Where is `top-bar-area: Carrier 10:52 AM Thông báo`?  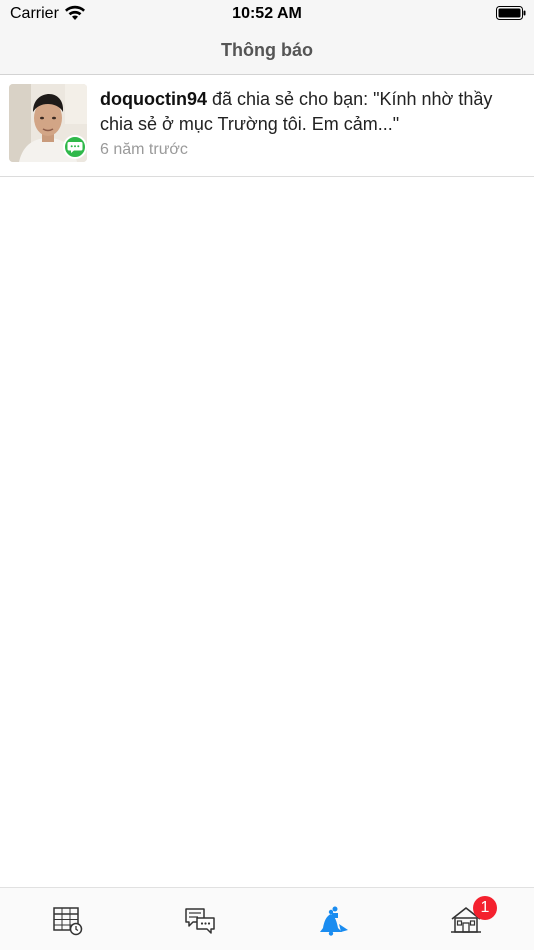
top-bar-area: Carrier 10:52 AM Thông báo is located at coordinates (267, 37).